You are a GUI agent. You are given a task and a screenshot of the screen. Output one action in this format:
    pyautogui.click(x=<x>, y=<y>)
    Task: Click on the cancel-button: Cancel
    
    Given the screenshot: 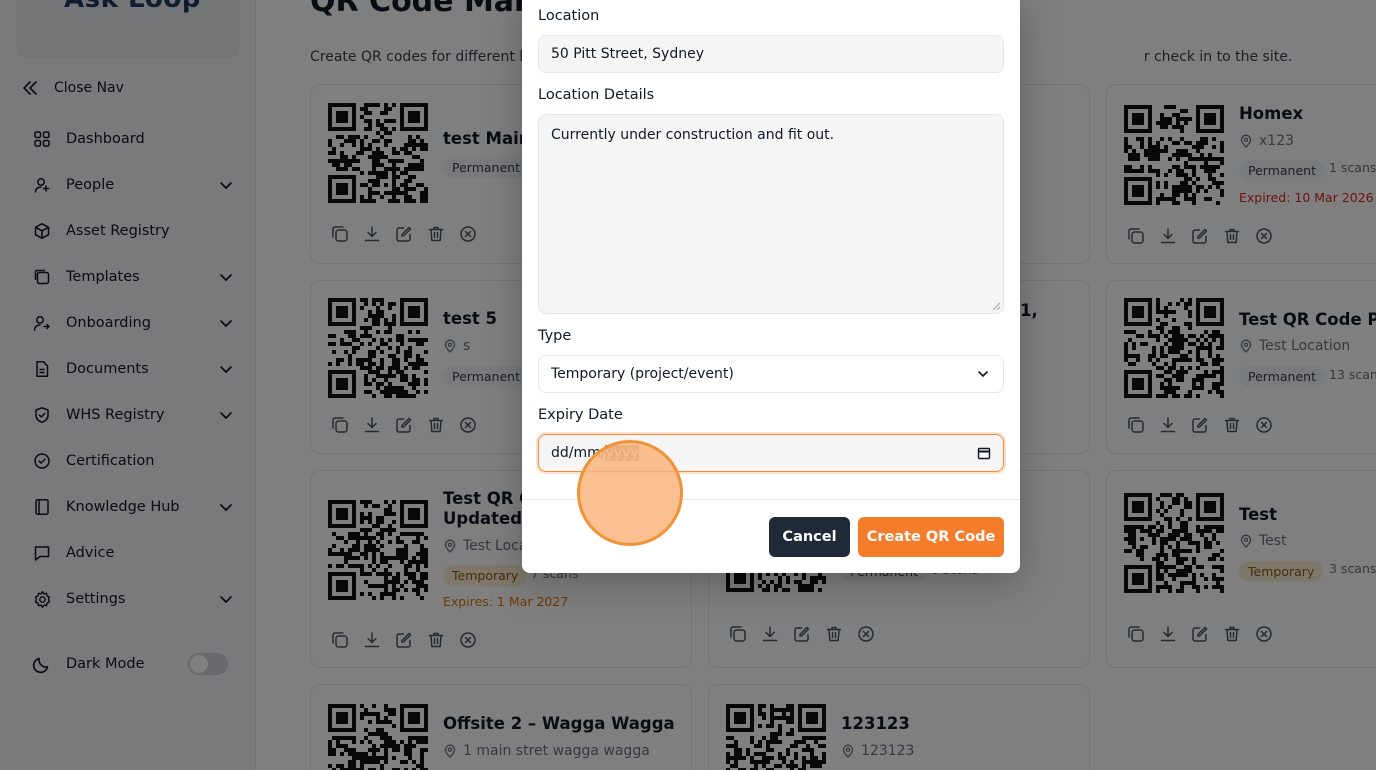 What is the action you would take?
    pyautogui.click(x=809, y=537)
    